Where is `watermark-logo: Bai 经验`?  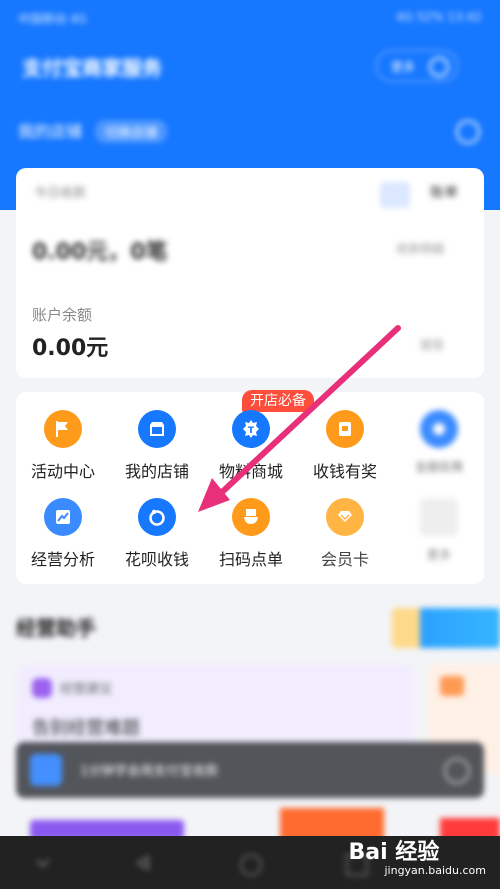 watermark-logo: Bai 经验 is located at coordinates (394, 852).